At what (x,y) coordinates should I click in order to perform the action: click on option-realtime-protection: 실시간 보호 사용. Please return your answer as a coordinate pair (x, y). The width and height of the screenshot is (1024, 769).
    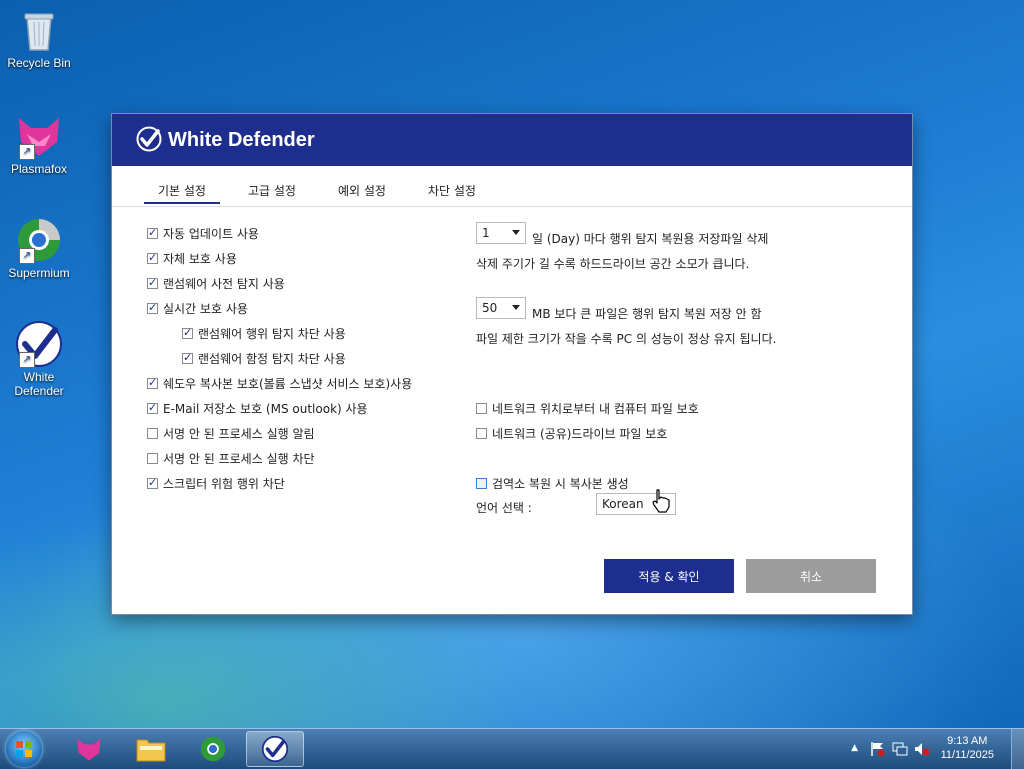
    Looking at the image, I should click on (197, 308).